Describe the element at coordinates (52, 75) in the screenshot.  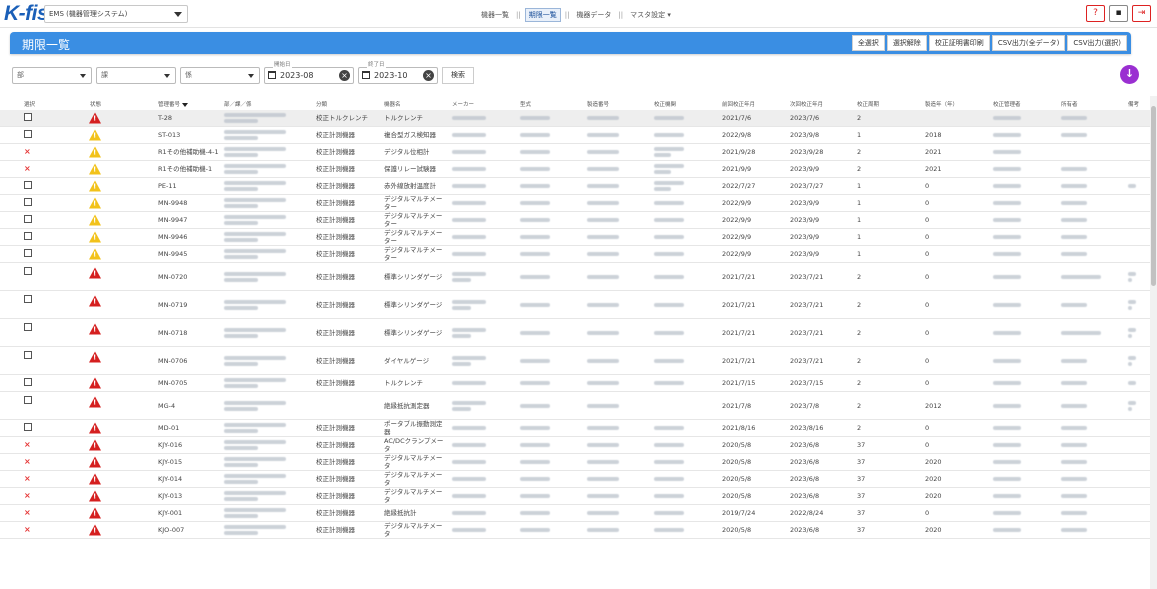
I see `bu-select: 部` at that location.